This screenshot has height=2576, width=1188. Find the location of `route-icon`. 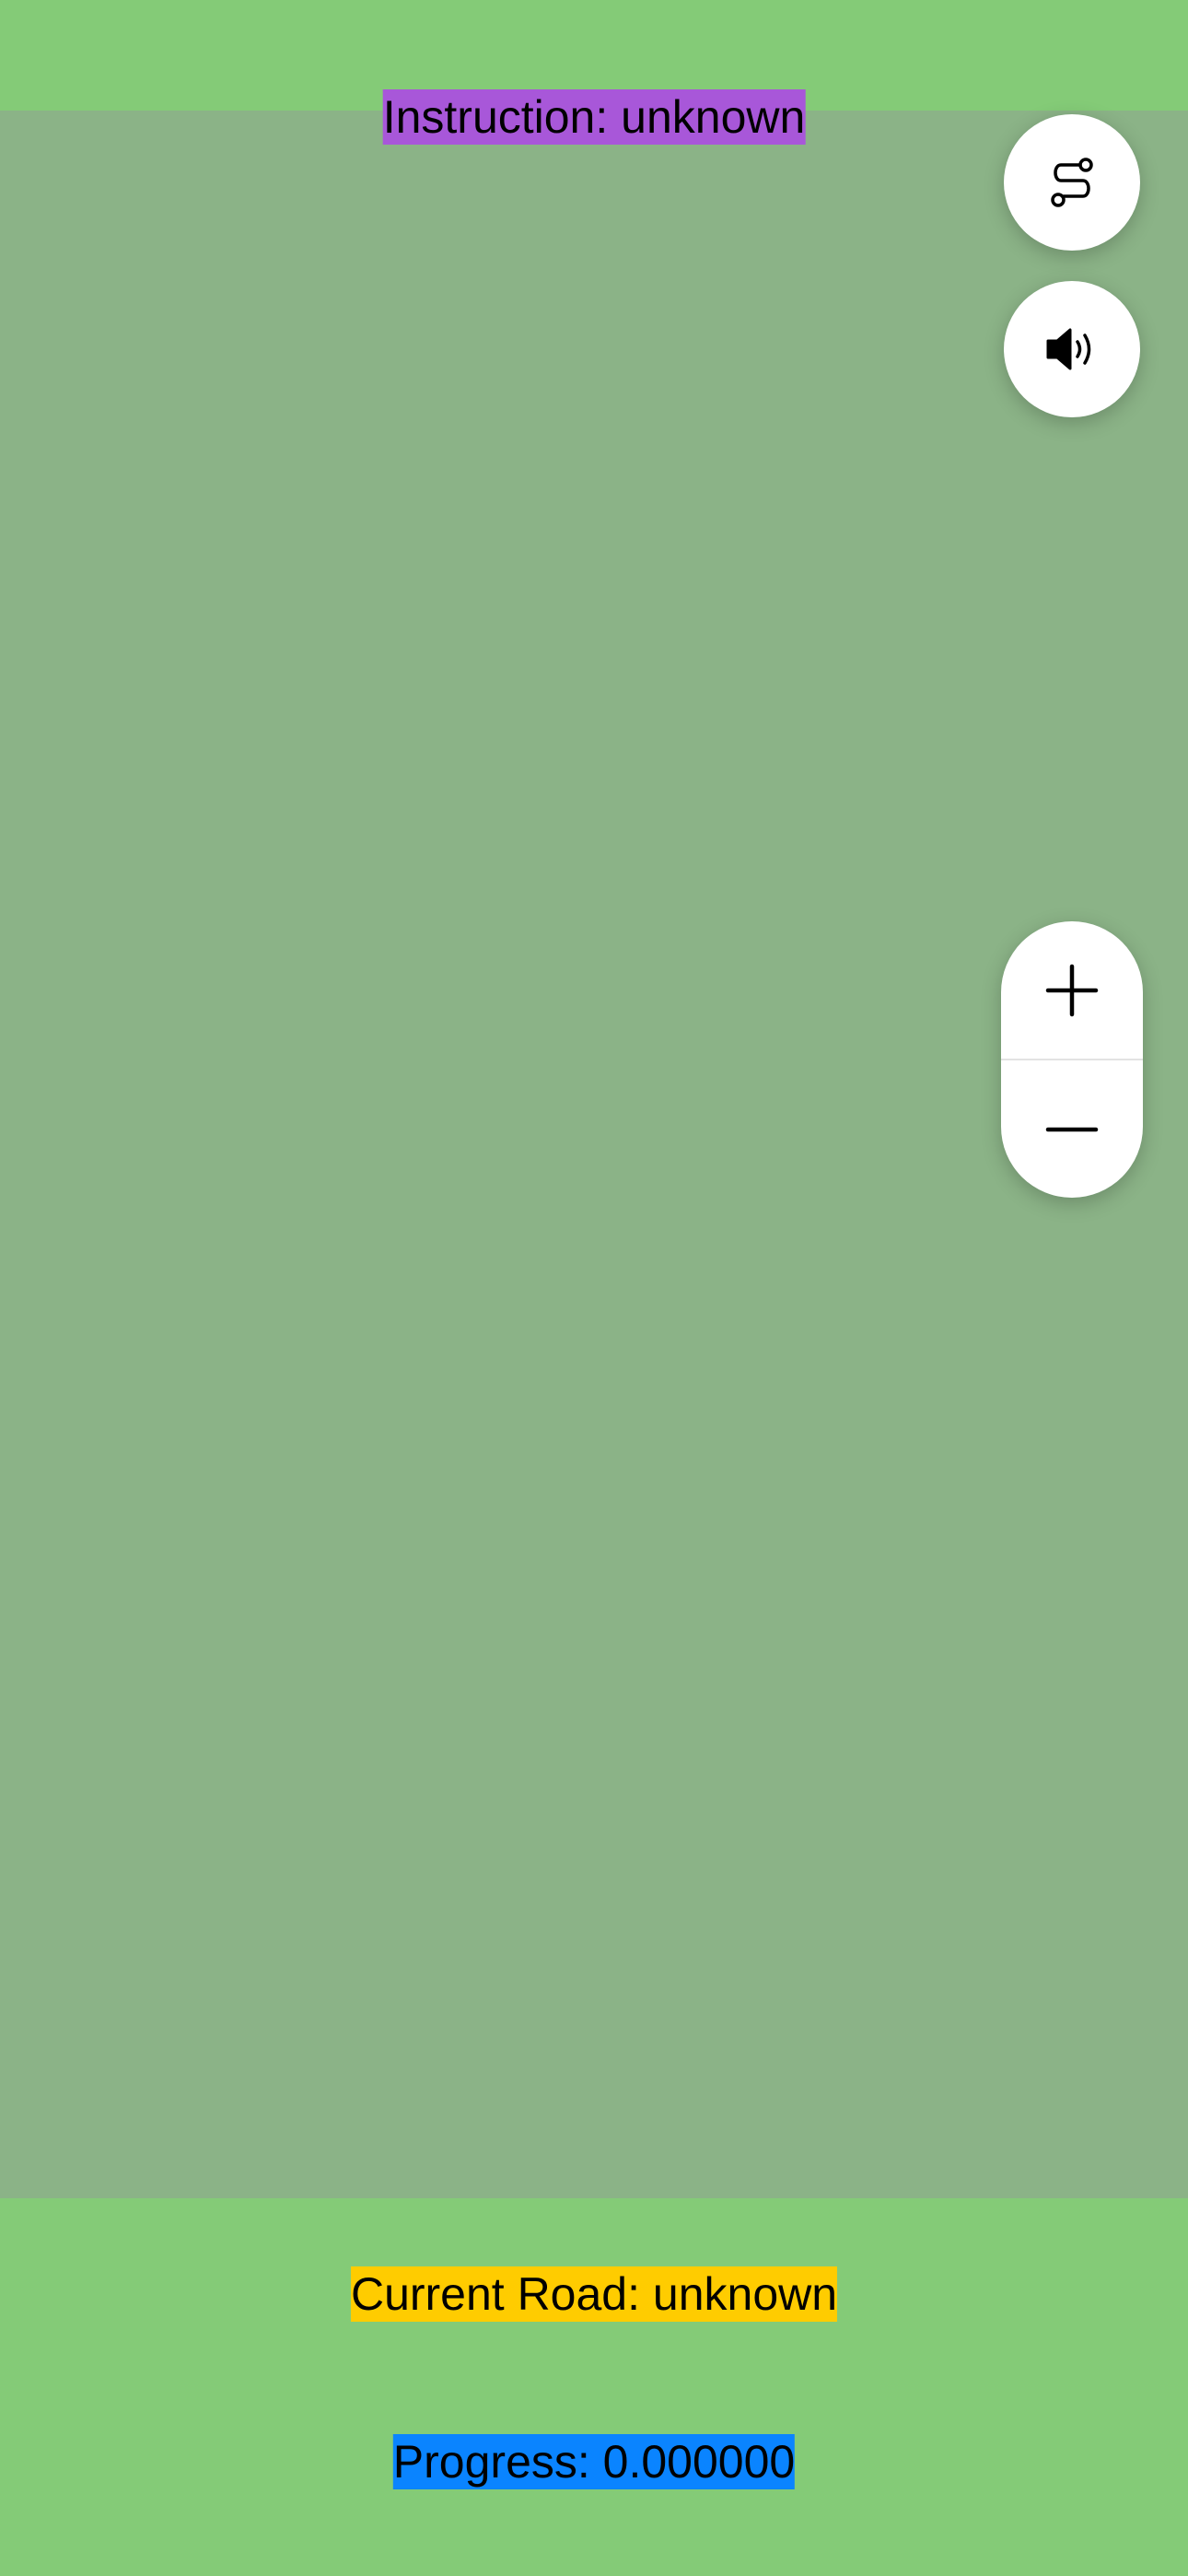

route-icon is located at coordinates (1072, 182).